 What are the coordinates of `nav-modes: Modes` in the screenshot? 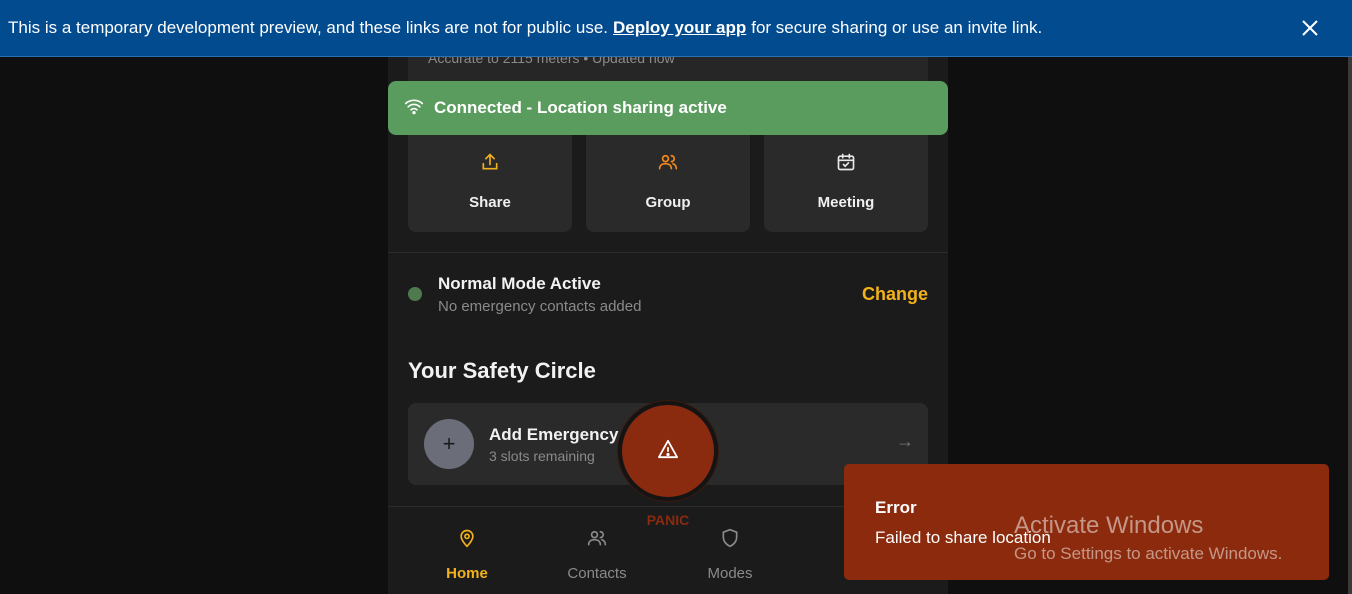 It's located at (730, 554).